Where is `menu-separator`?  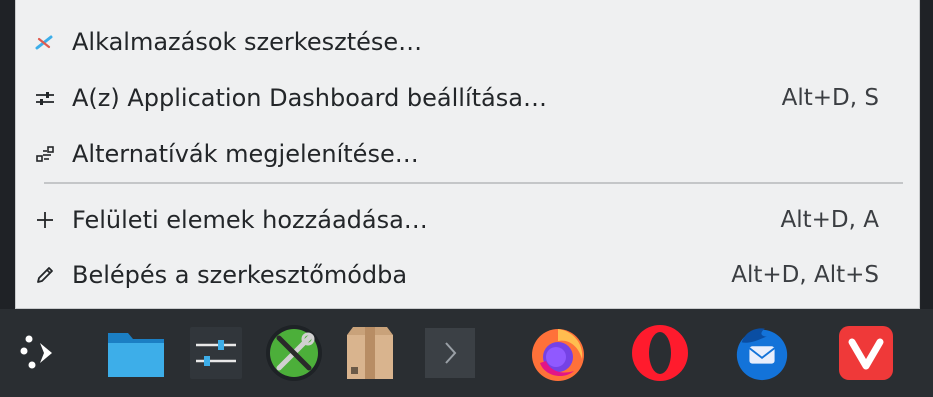 menu-separator is located at coordinates (473, 183).